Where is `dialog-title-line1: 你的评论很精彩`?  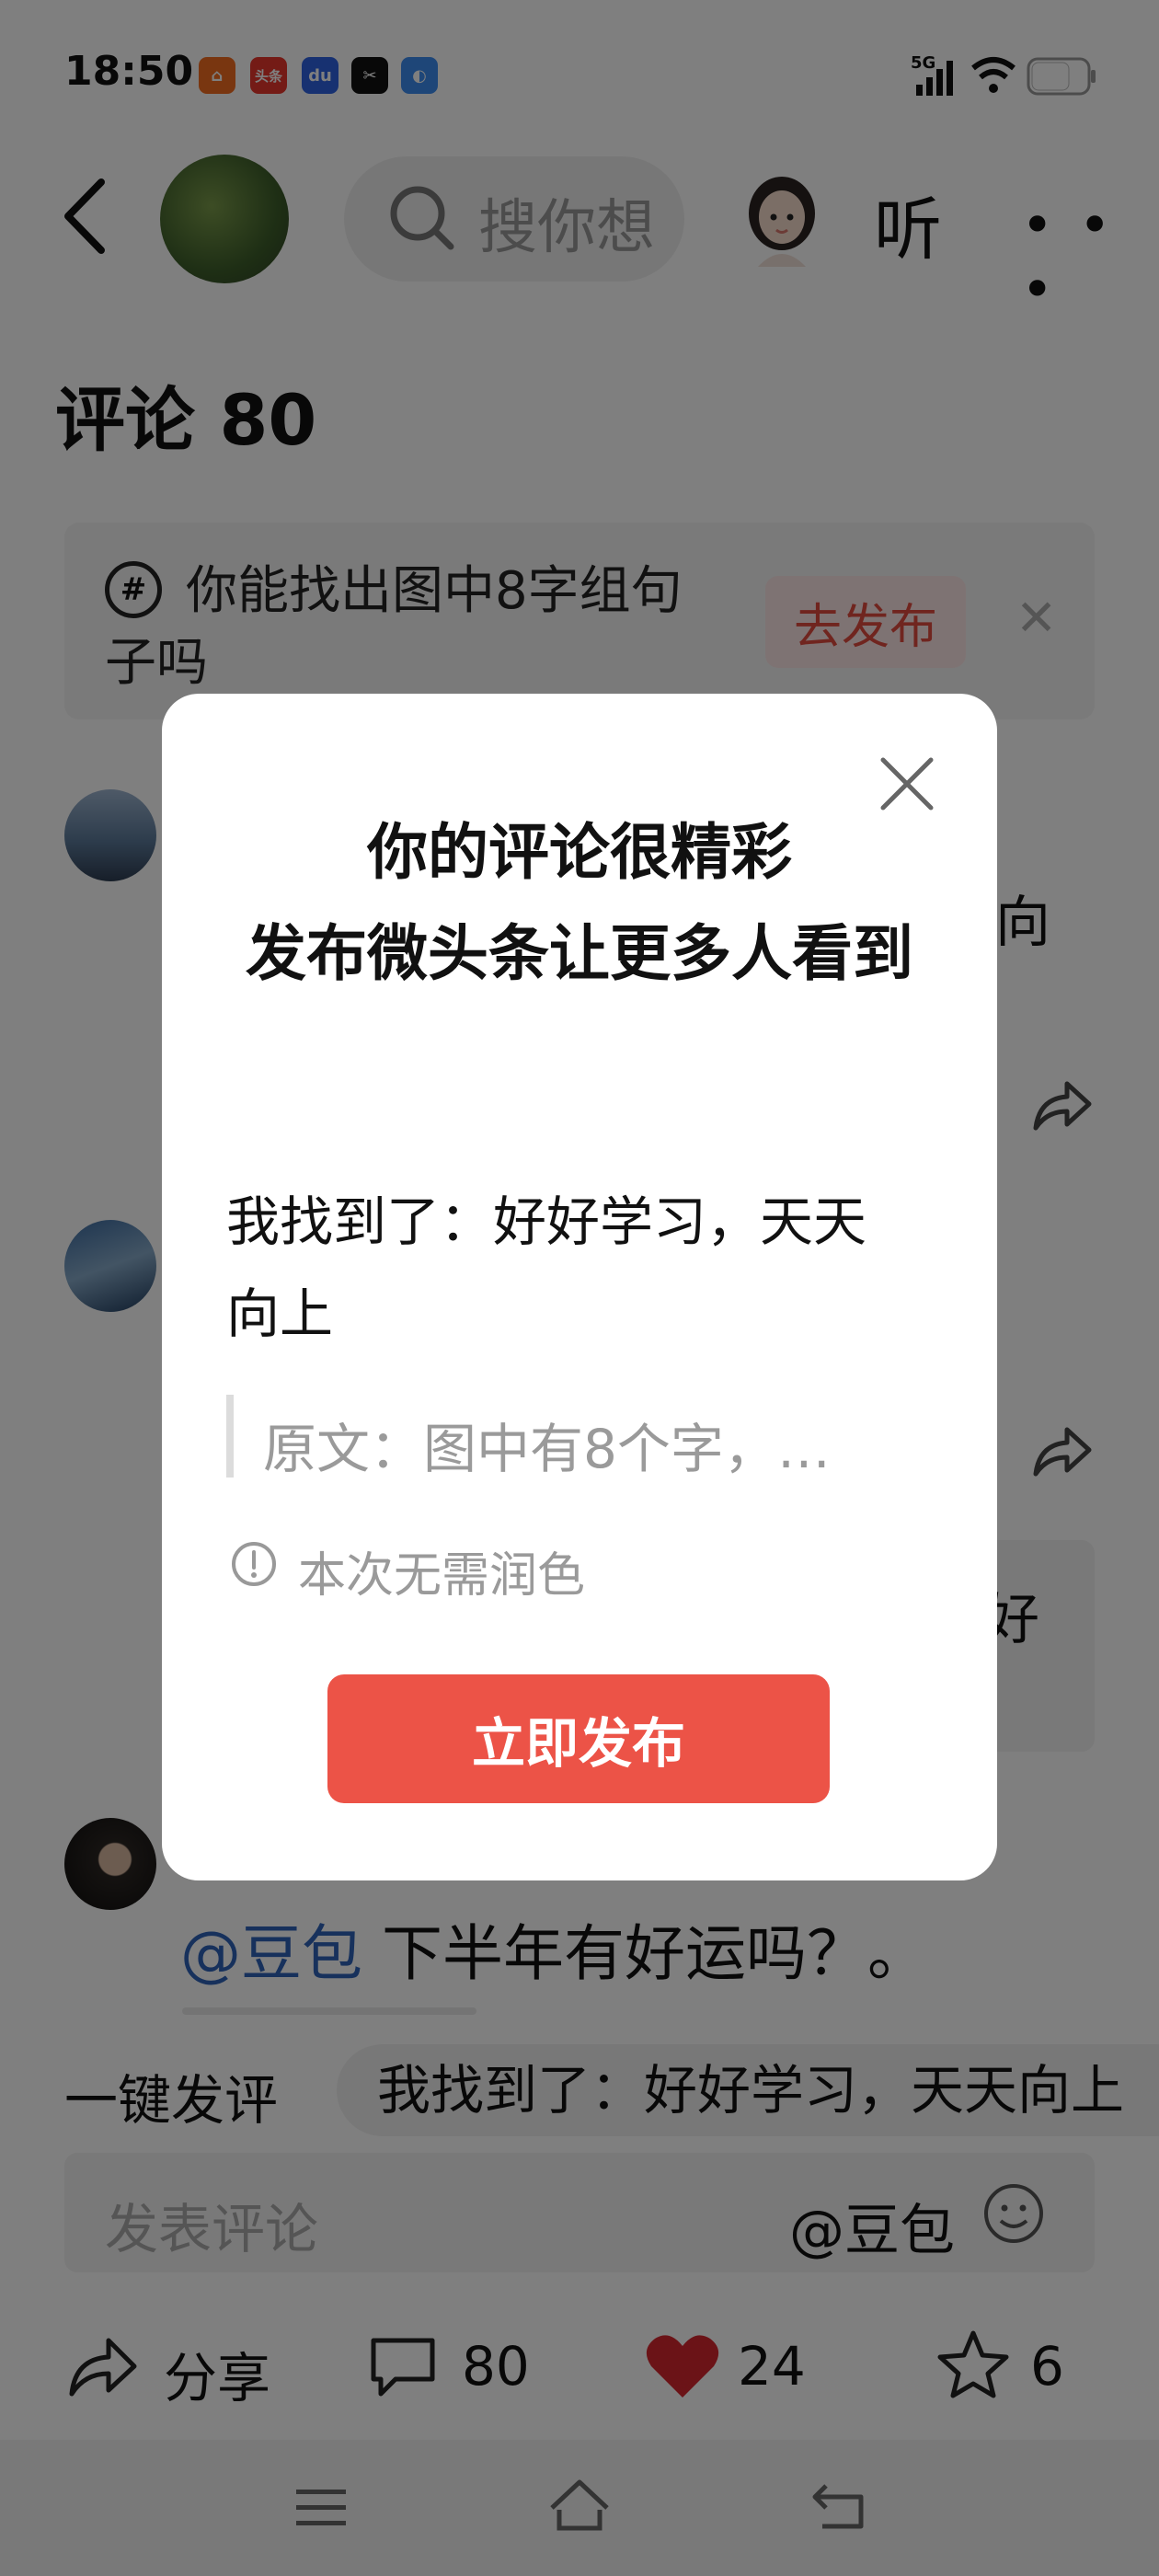 dialog-title-line1: 你的评论很精彩 is located at coordinates (579, 852).